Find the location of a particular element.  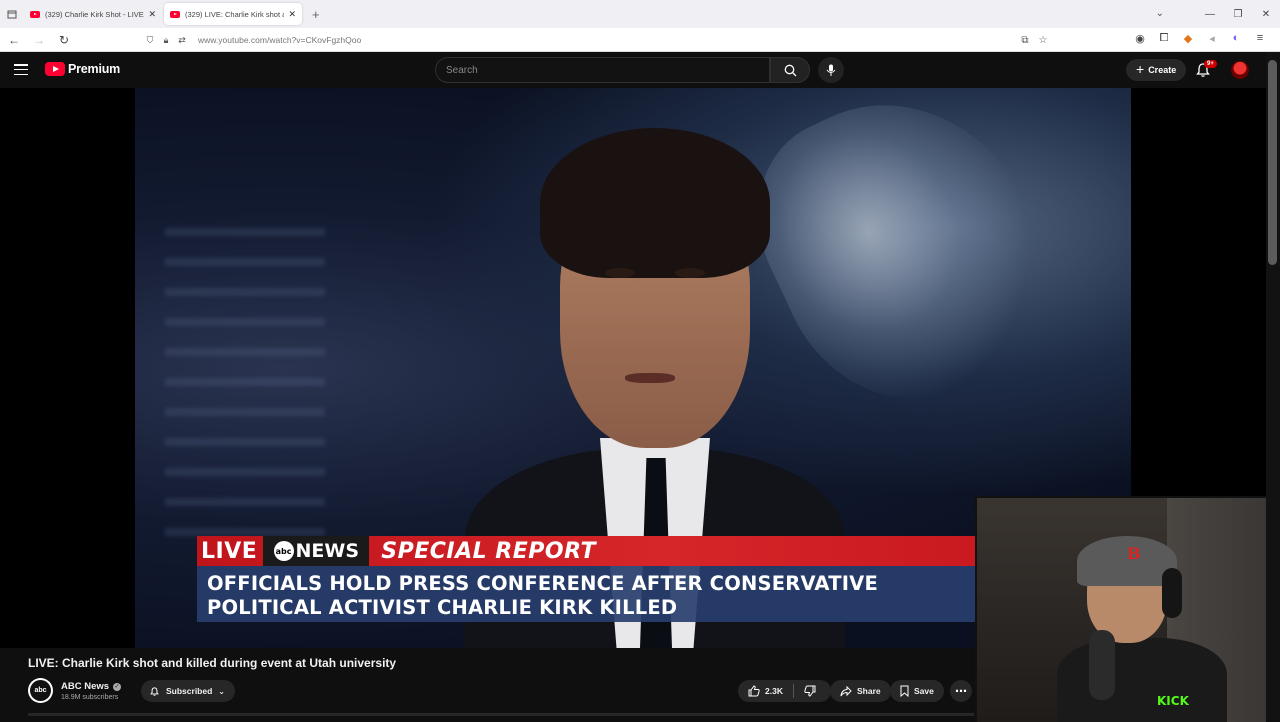

bookmark-star-icon: ☆ is located at coordinates (1043, 40).